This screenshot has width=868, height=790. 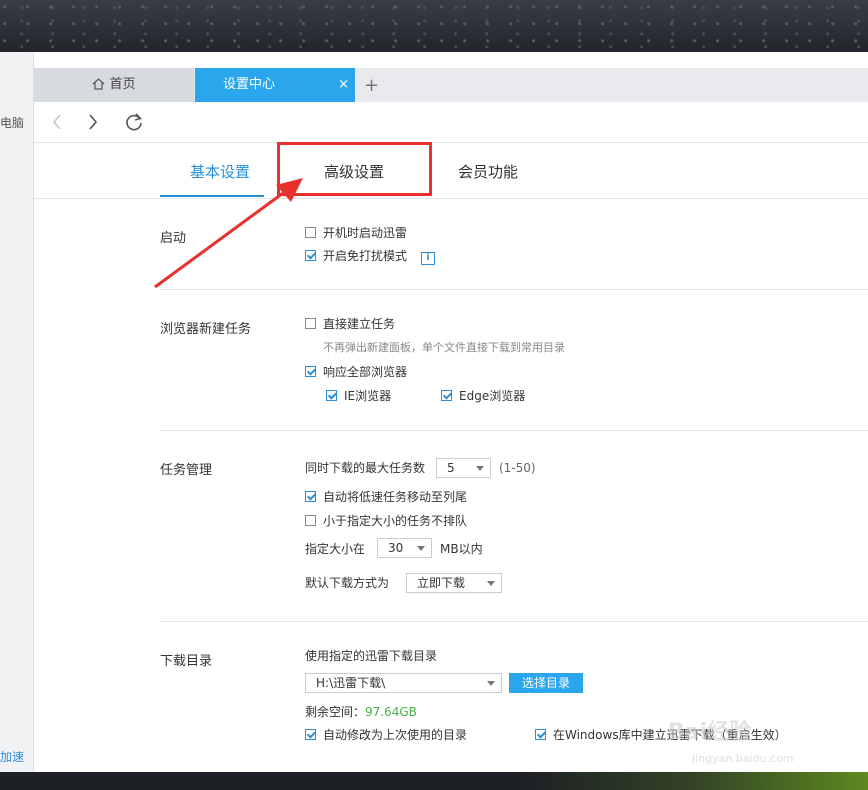 I want to click on checkbox-direct-task: 直接建立任务, so click(x=350, y=324).